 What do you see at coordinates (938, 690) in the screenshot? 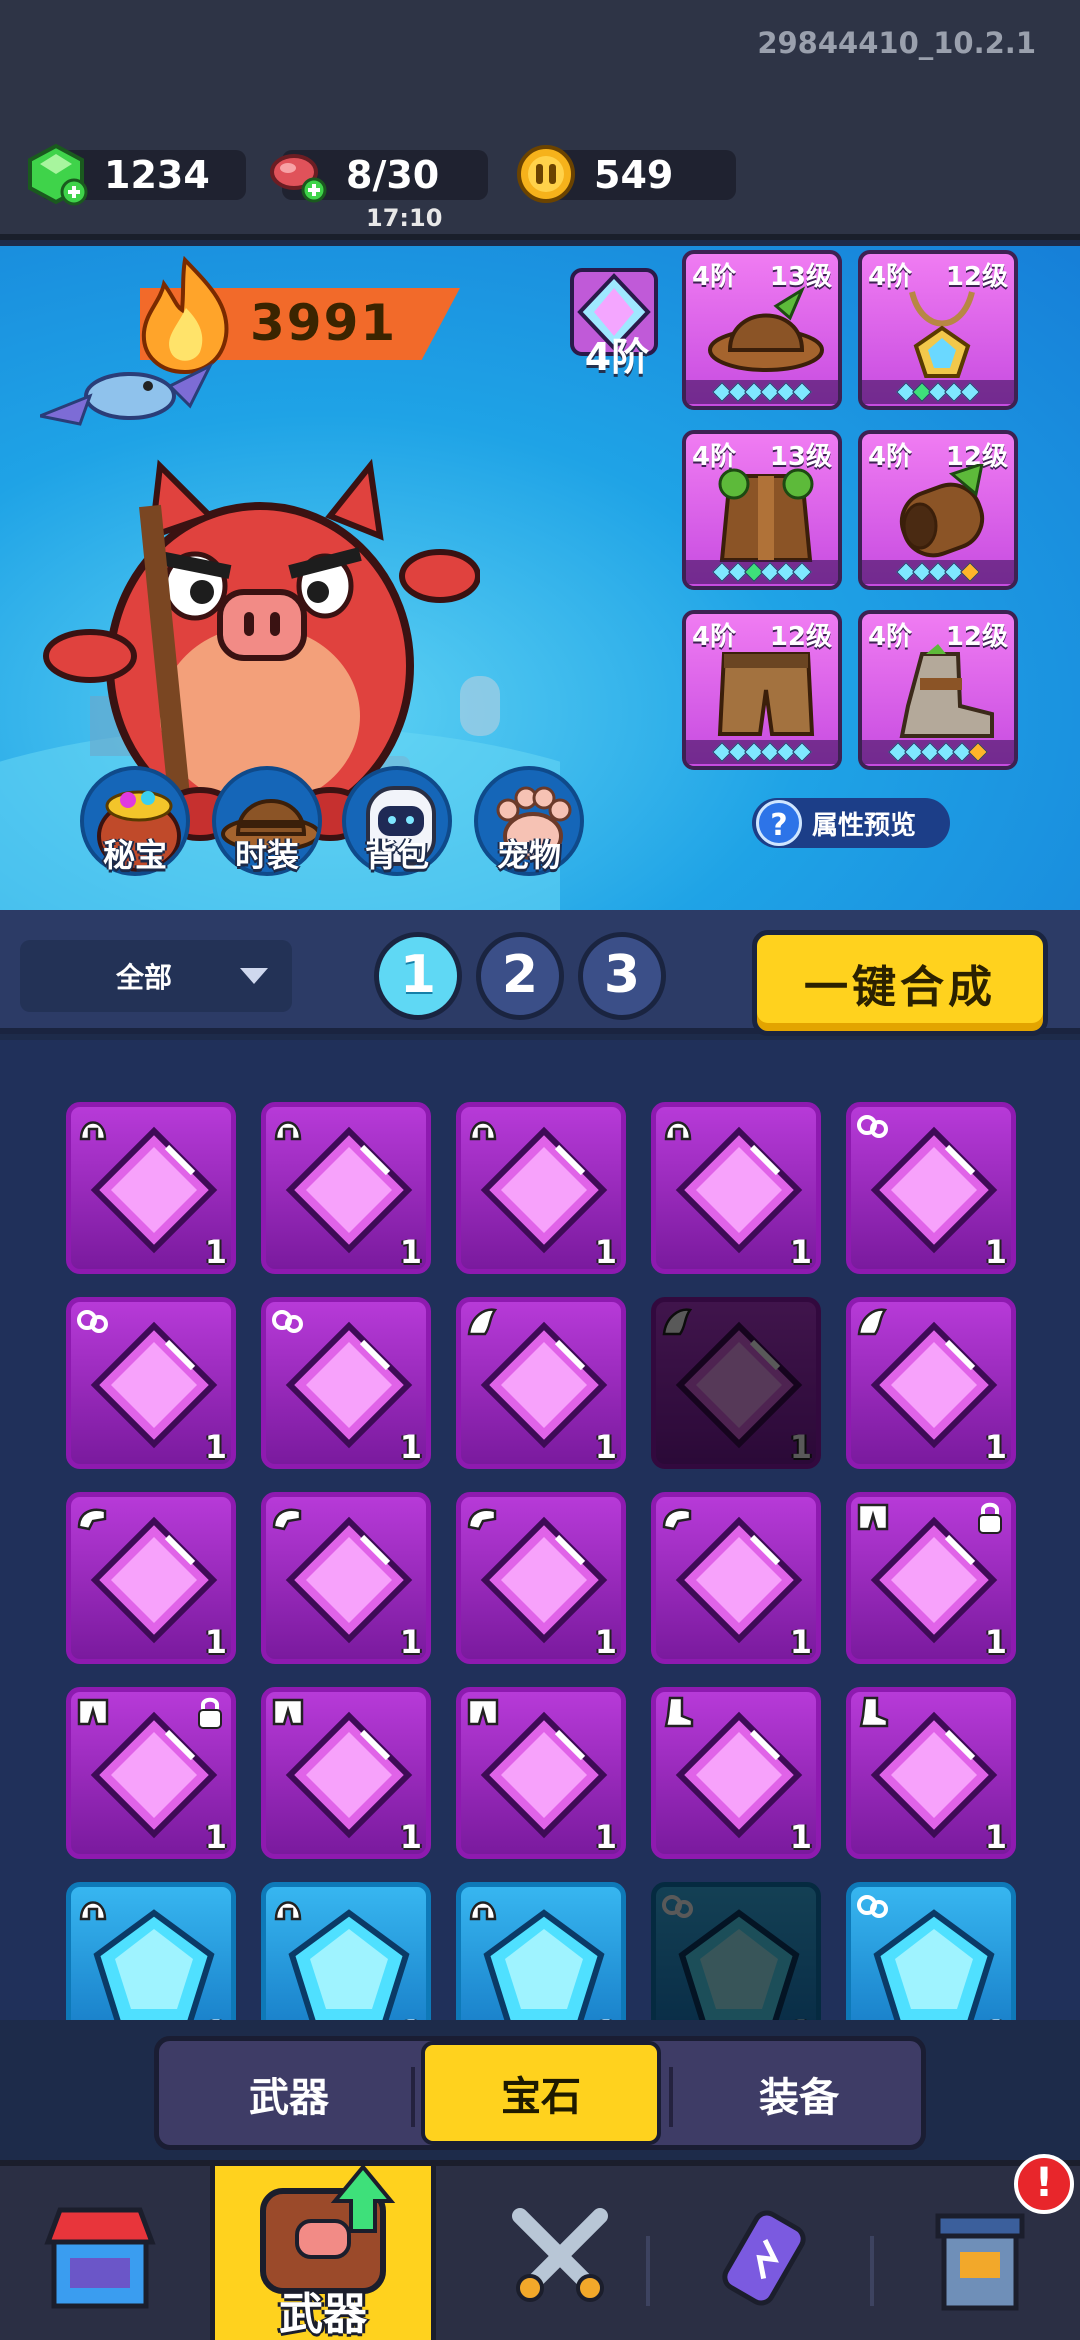
I see `equip-slot-boots: 4阶 12级` at bounding box center [938, 690].